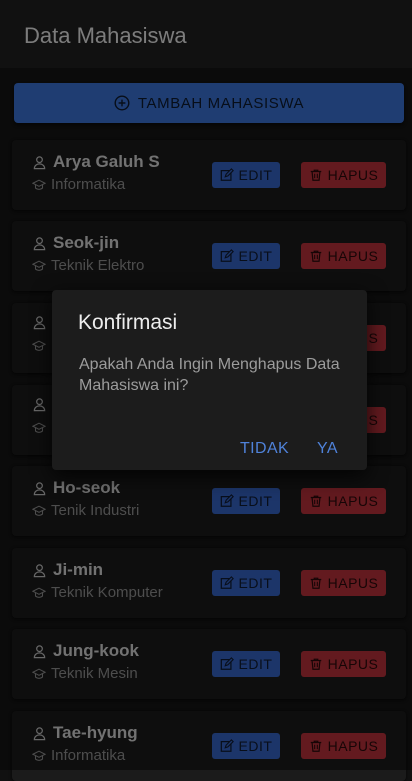 Image resolution: width=412 pixels, height=781 pixels. I want to click on cancel-button: TIDAK, so click(264, 449).